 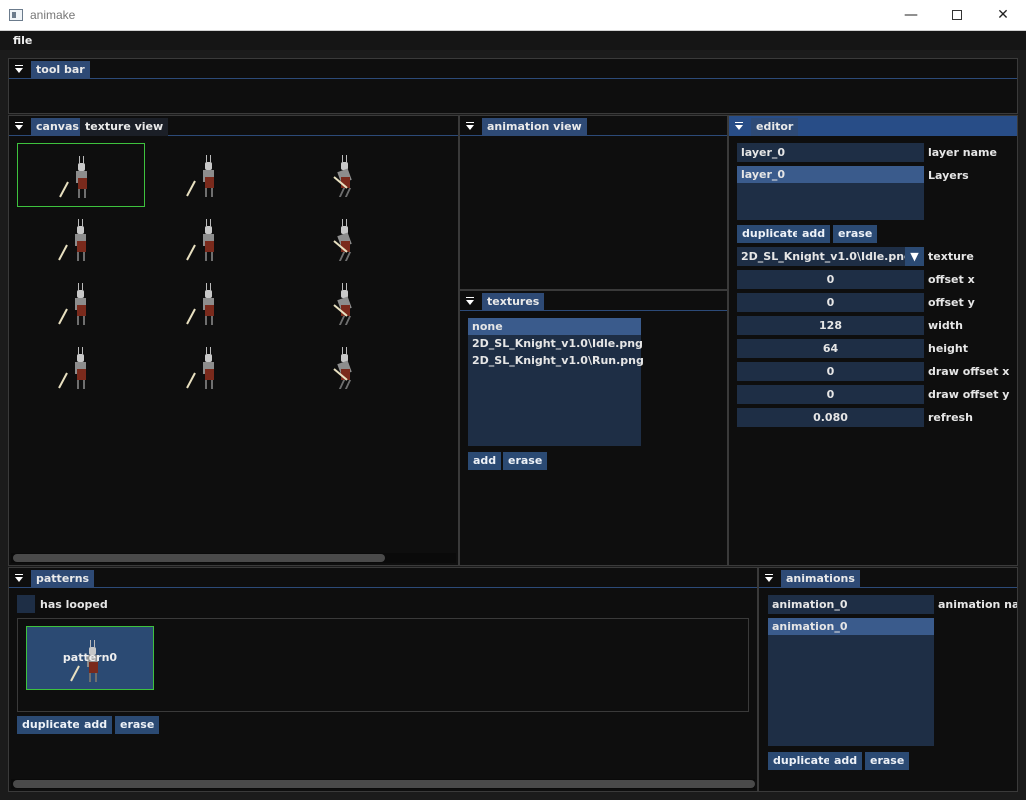 What do you see at coordinates (233, 126) in the screenshot?
I see `canvas-titlebar: canvas texture view` at bounding box center [233, 126].